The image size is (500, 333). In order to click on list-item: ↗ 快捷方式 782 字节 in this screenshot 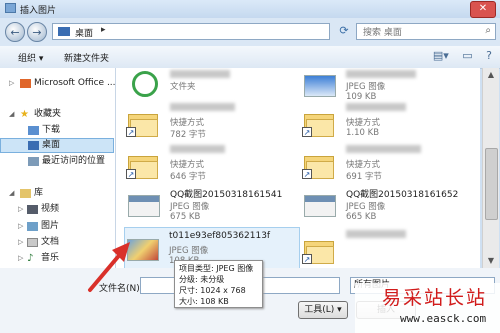, I will do `click(211, 122)`.